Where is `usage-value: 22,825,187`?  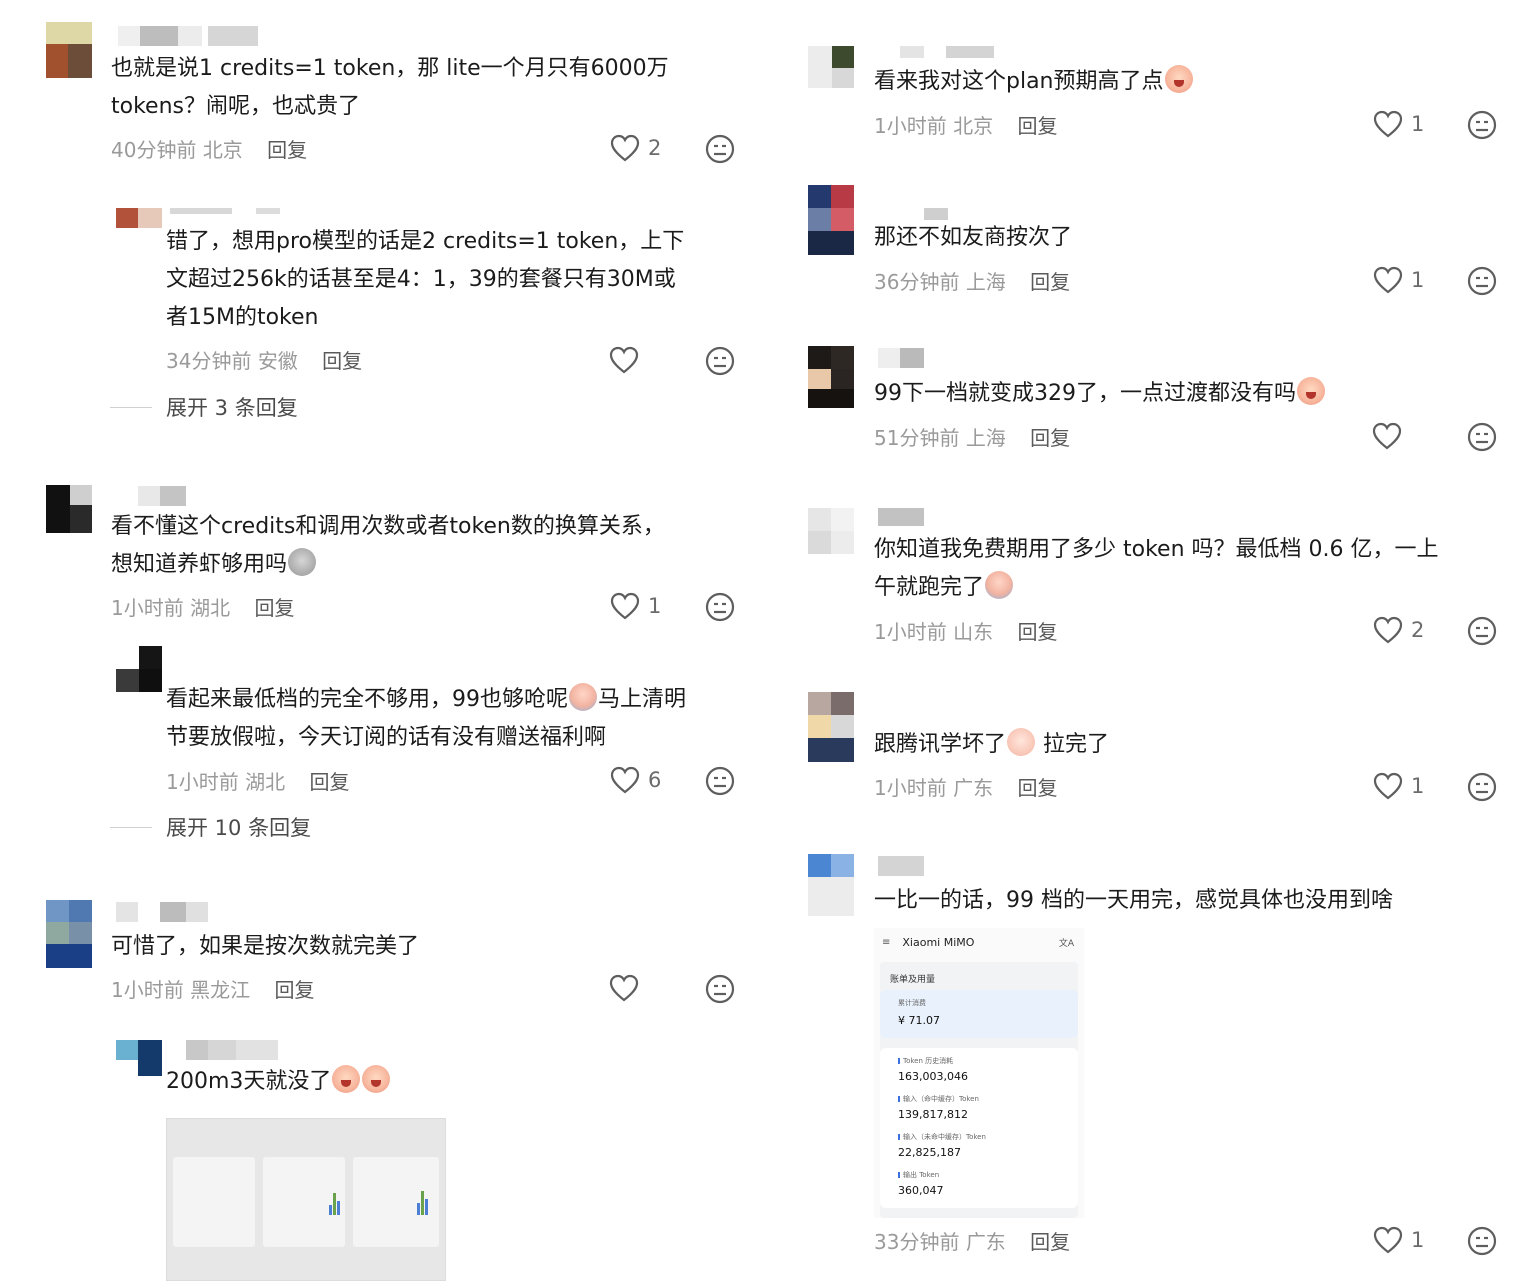
usage-value: 22,825,187 is located at coordinates (929, 1152).